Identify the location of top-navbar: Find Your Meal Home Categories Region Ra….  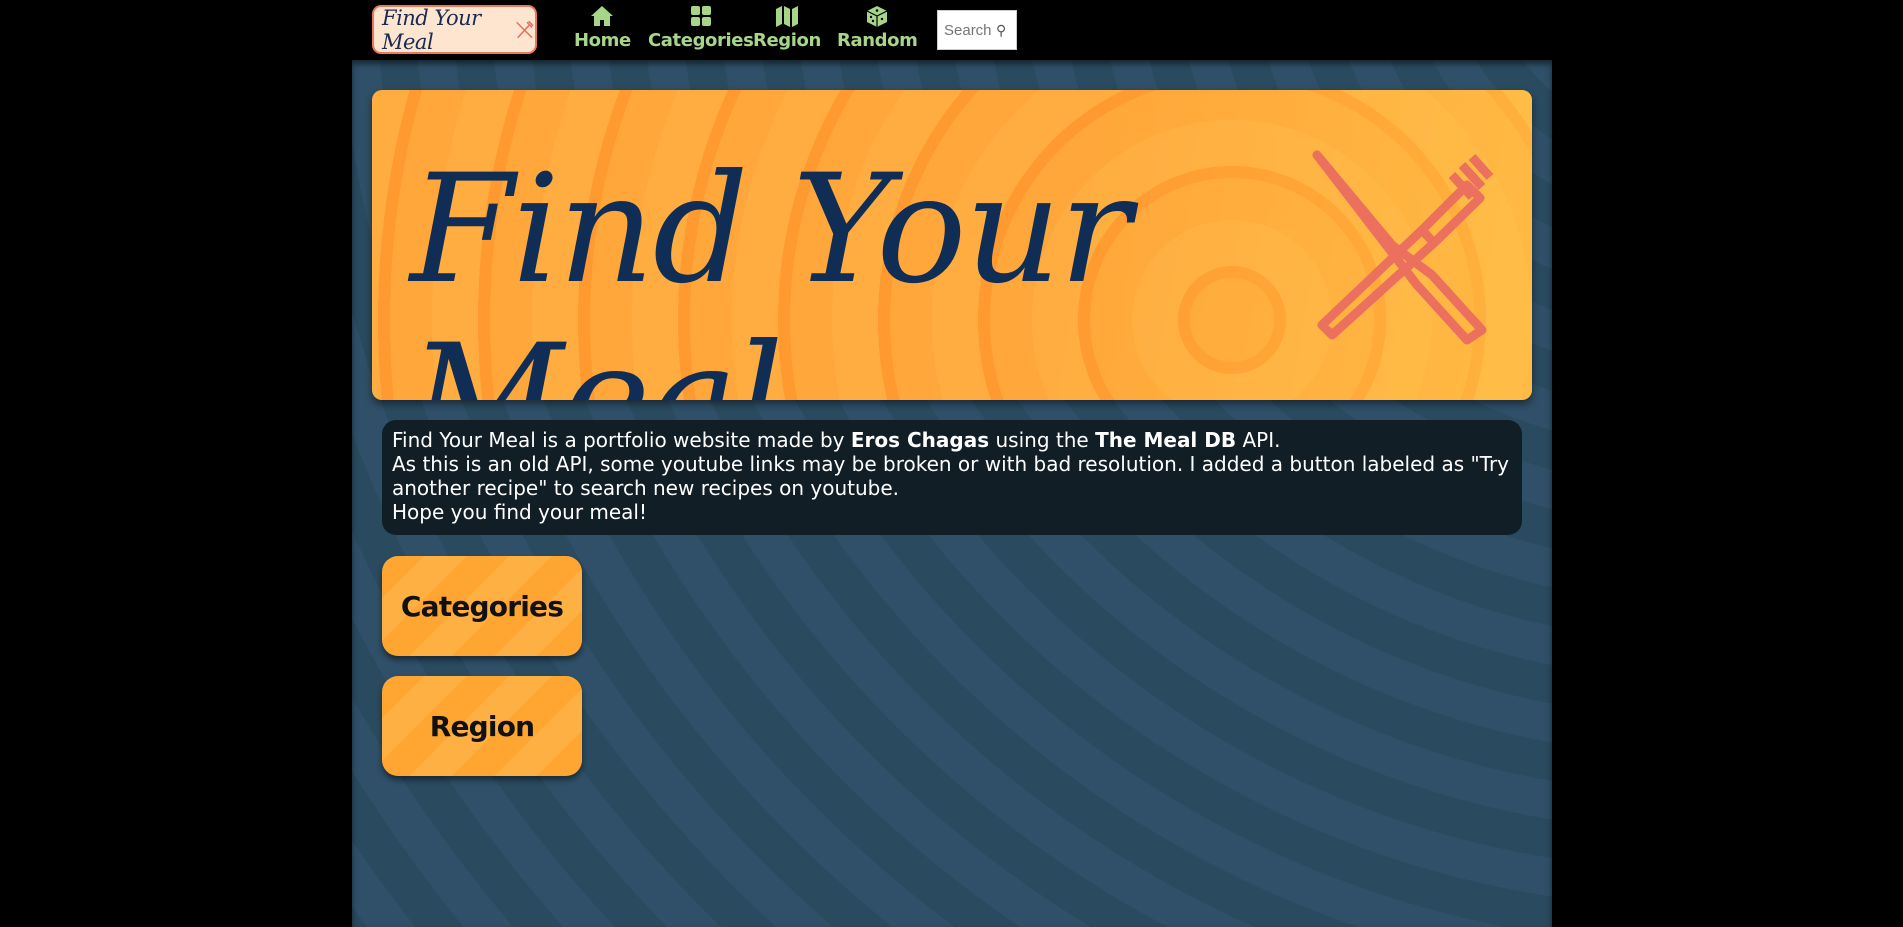
(951, 30).